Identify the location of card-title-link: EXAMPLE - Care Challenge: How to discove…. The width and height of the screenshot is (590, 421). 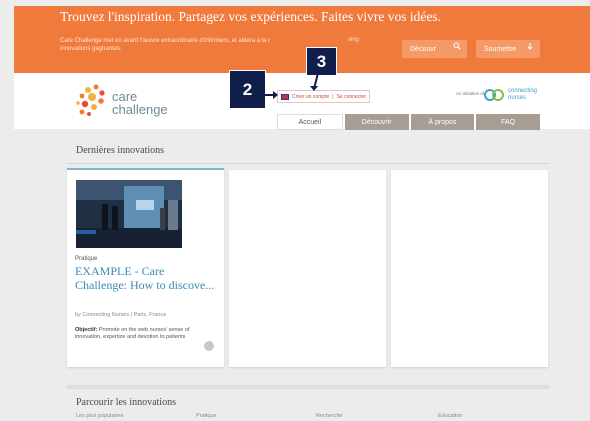
(145, 278).